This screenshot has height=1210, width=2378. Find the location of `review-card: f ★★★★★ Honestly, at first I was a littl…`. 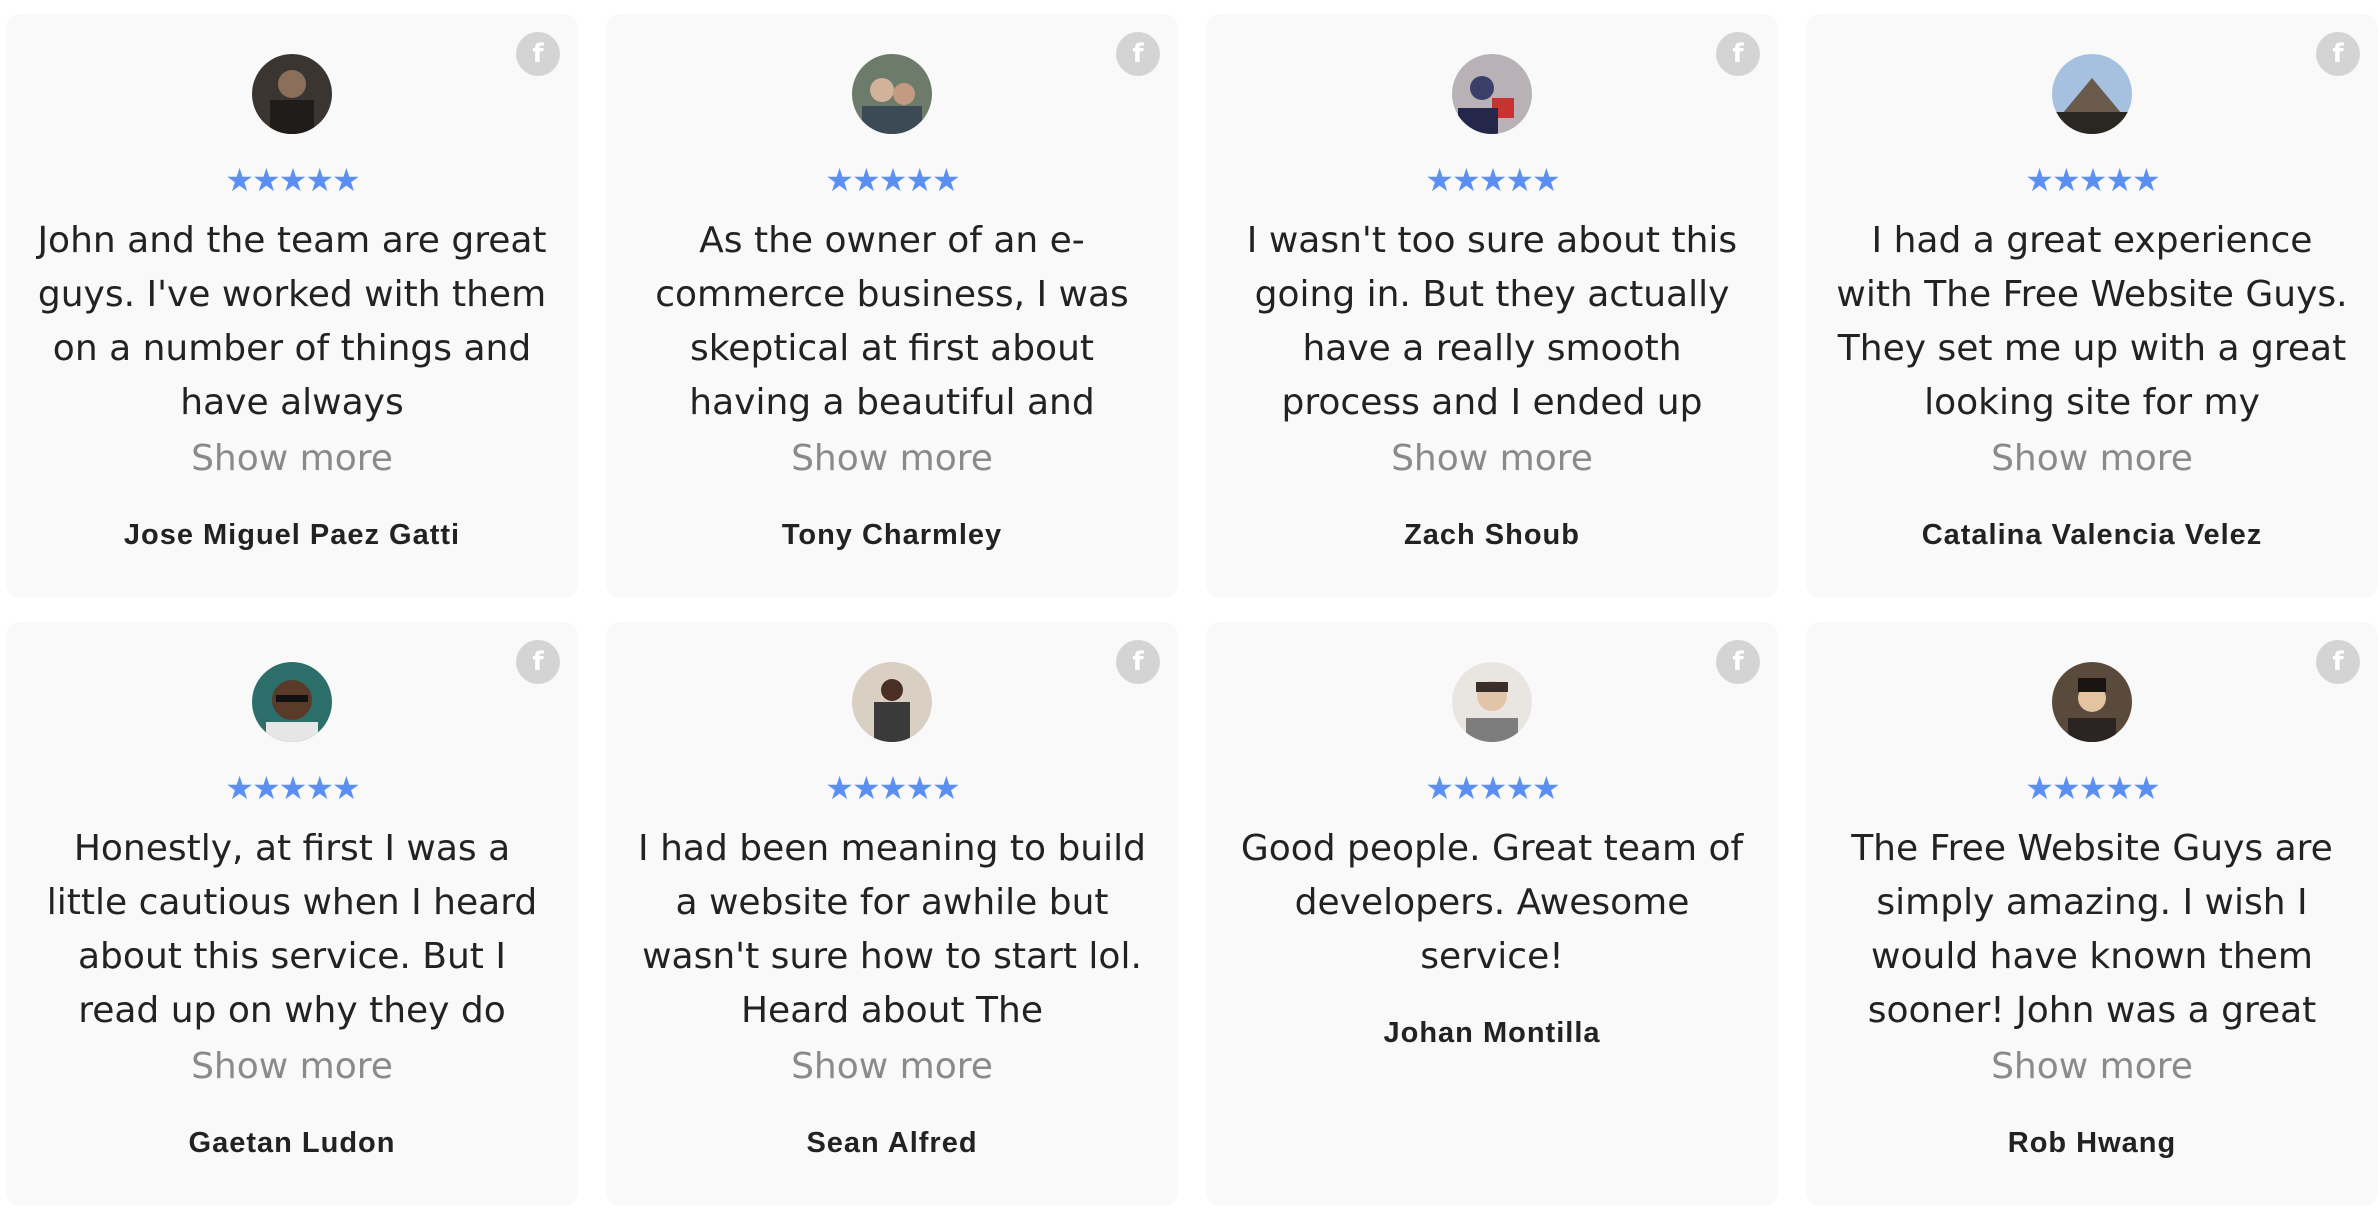

review-card: f ★★★★★ Honestly, at first I was a littl… is located at coordinates (292, 914).